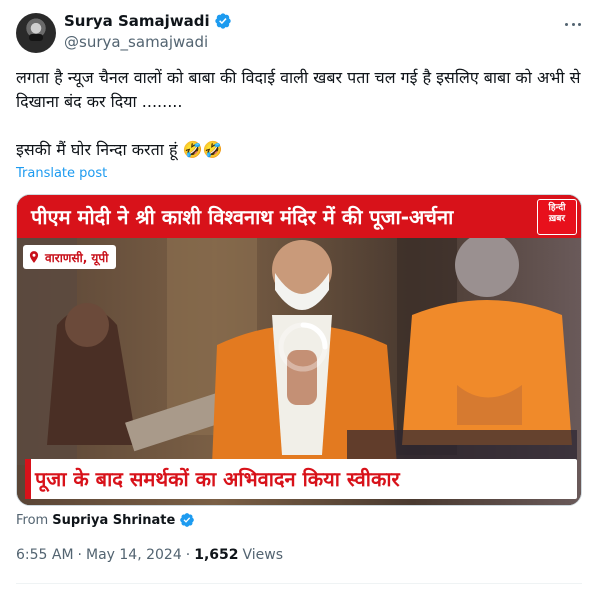 The height and width of the screenshot is (591, 598). I want to click on channel-logo: हिन्दी ख़बर, so click(557, 217).